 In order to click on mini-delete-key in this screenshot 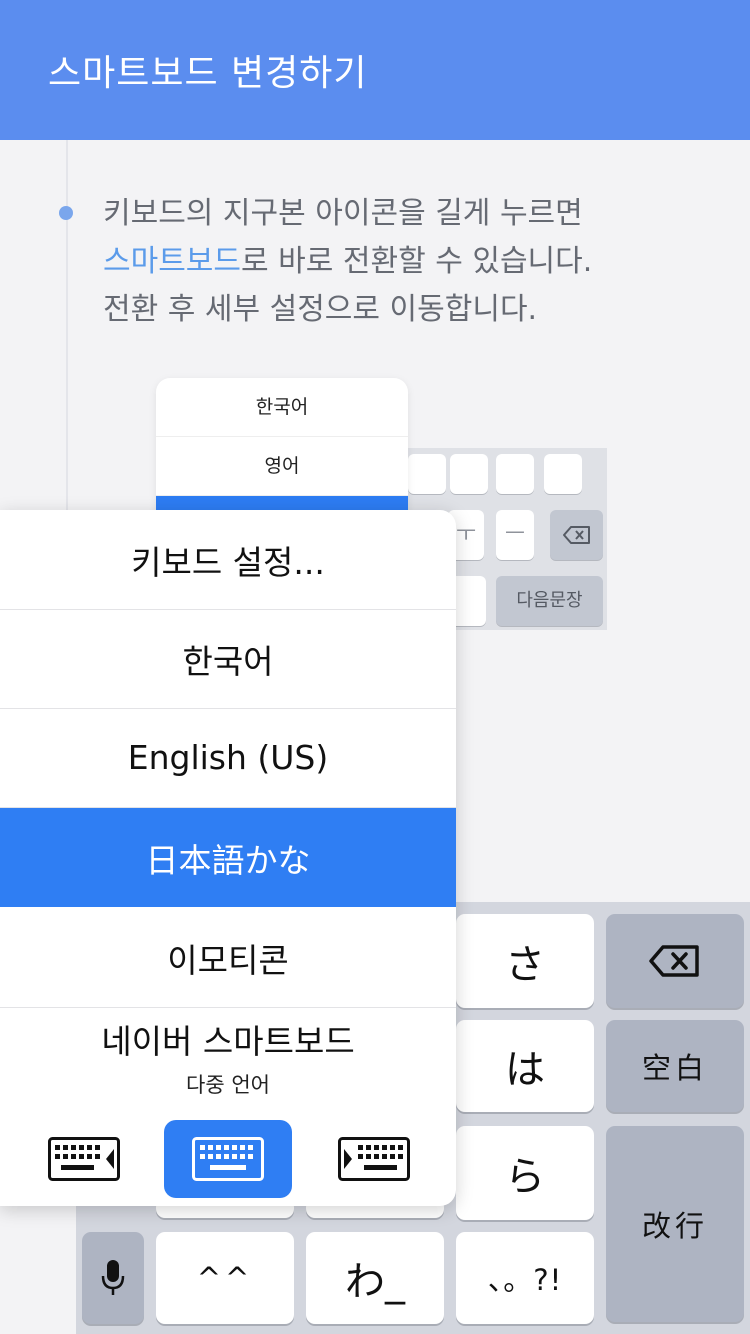, I will do `click(576, 535)`.